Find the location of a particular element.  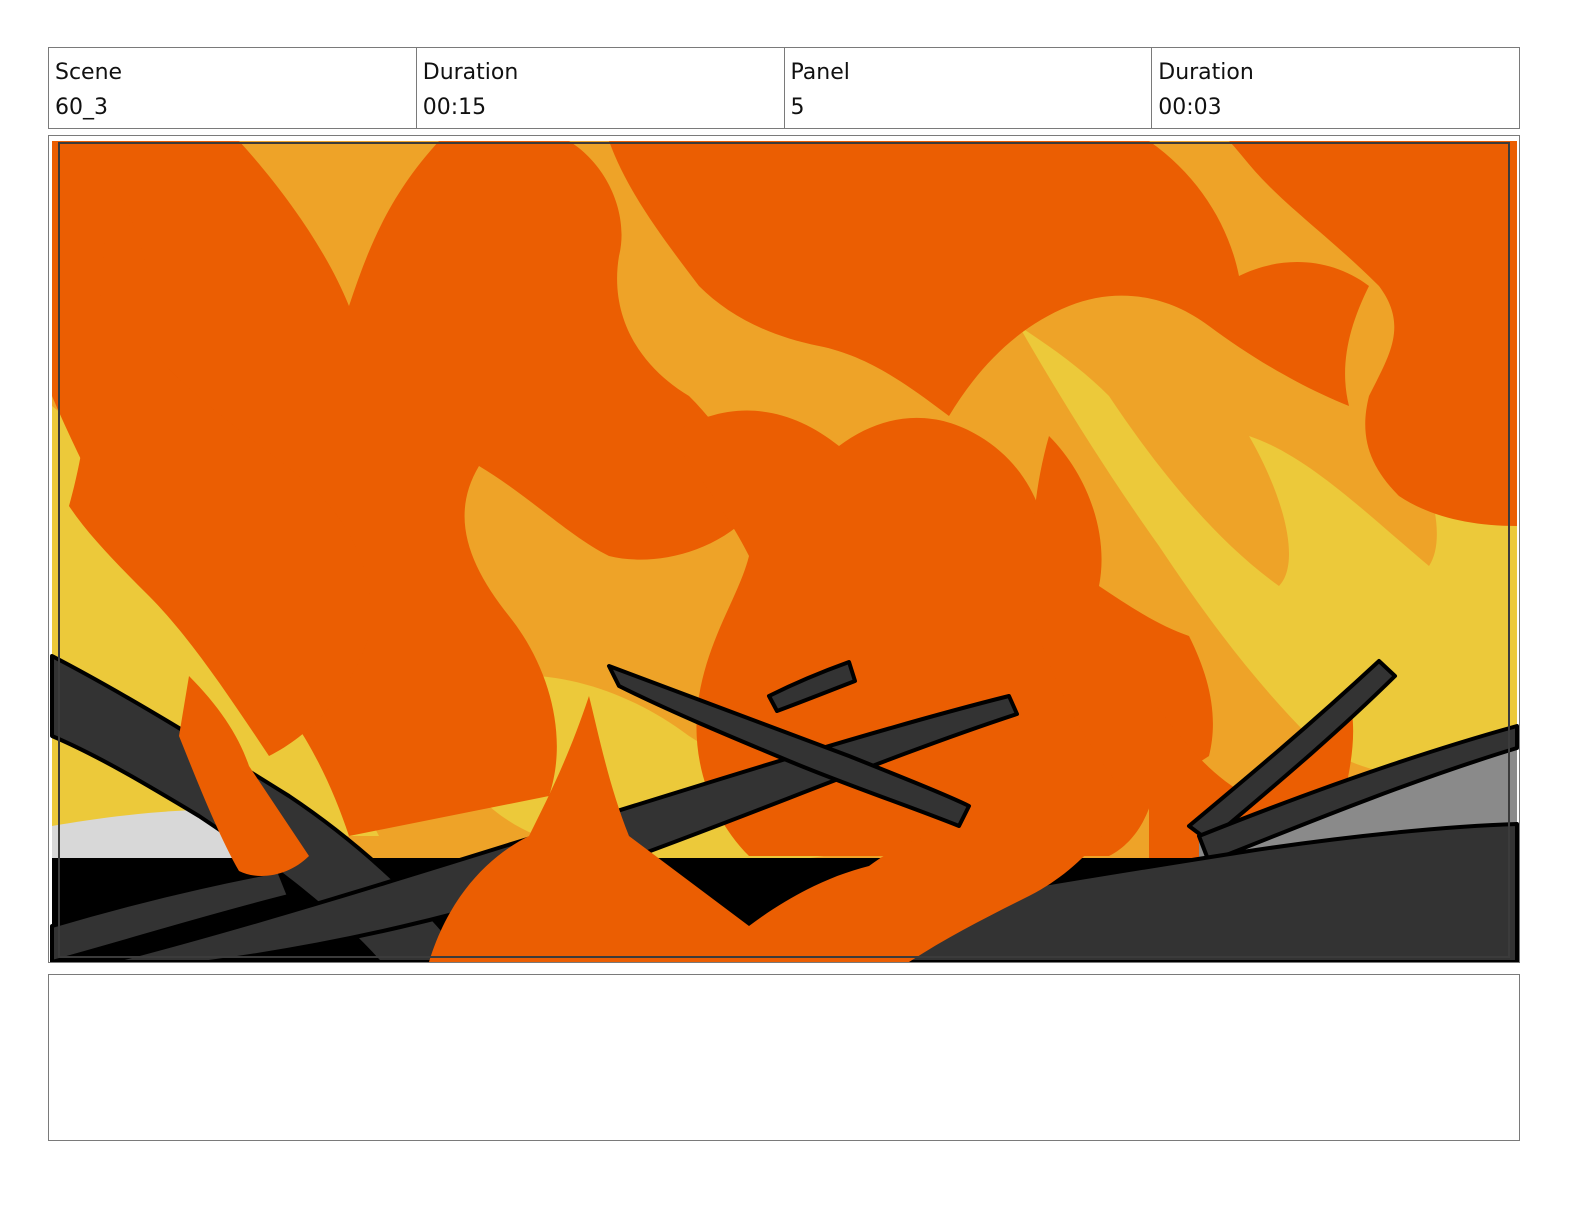

panel-value: 5 is located at coordinates (797, 107).